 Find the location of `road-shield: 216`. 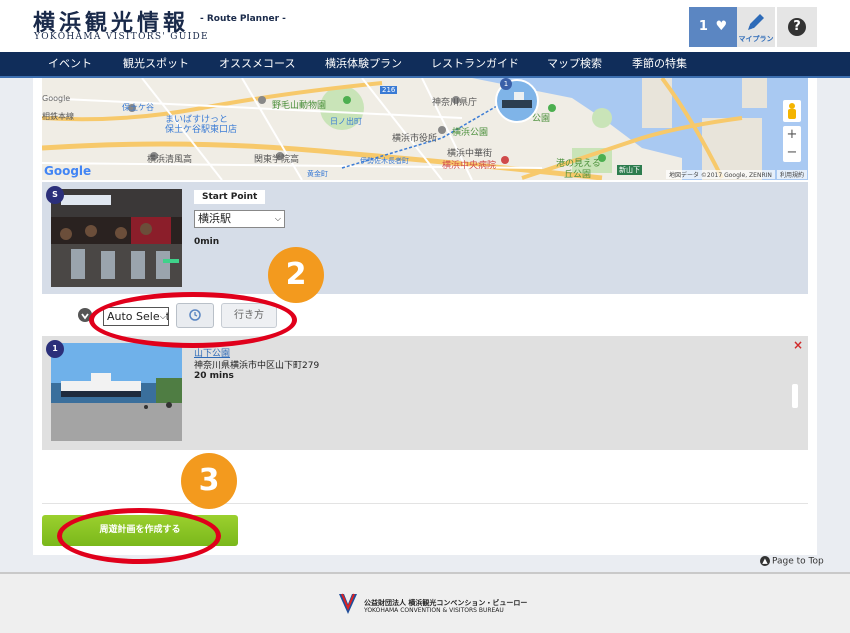

road-shield: 216 is located at coordinates (389, 90).